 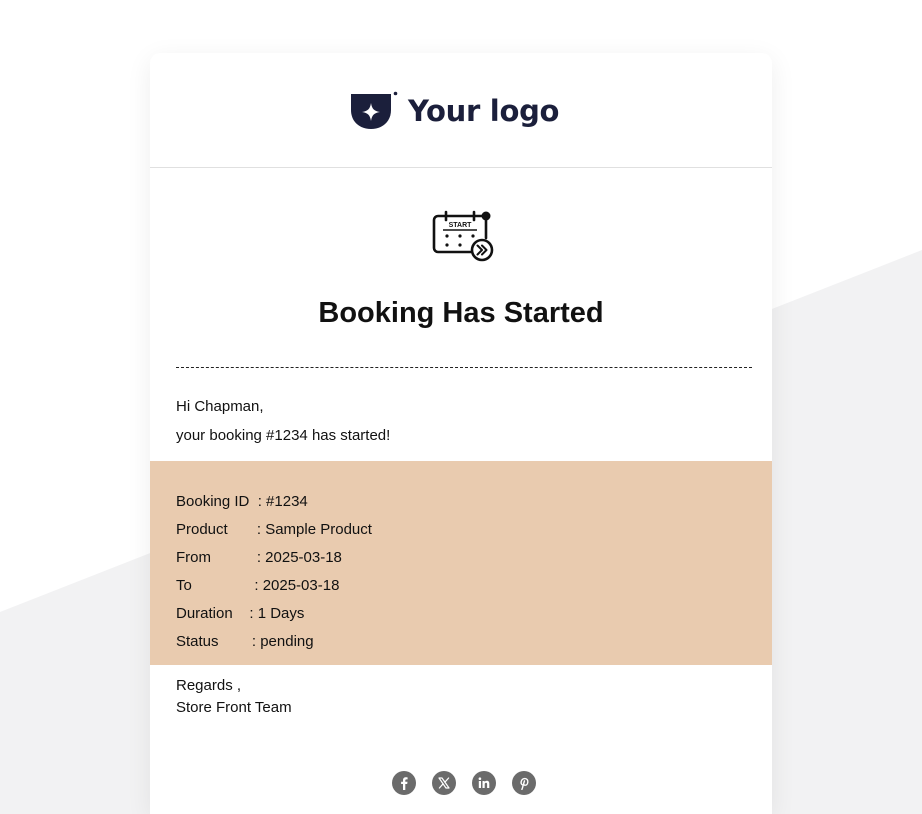 I want to click on calendar-start-icon: START, so click(x=463, y=236).